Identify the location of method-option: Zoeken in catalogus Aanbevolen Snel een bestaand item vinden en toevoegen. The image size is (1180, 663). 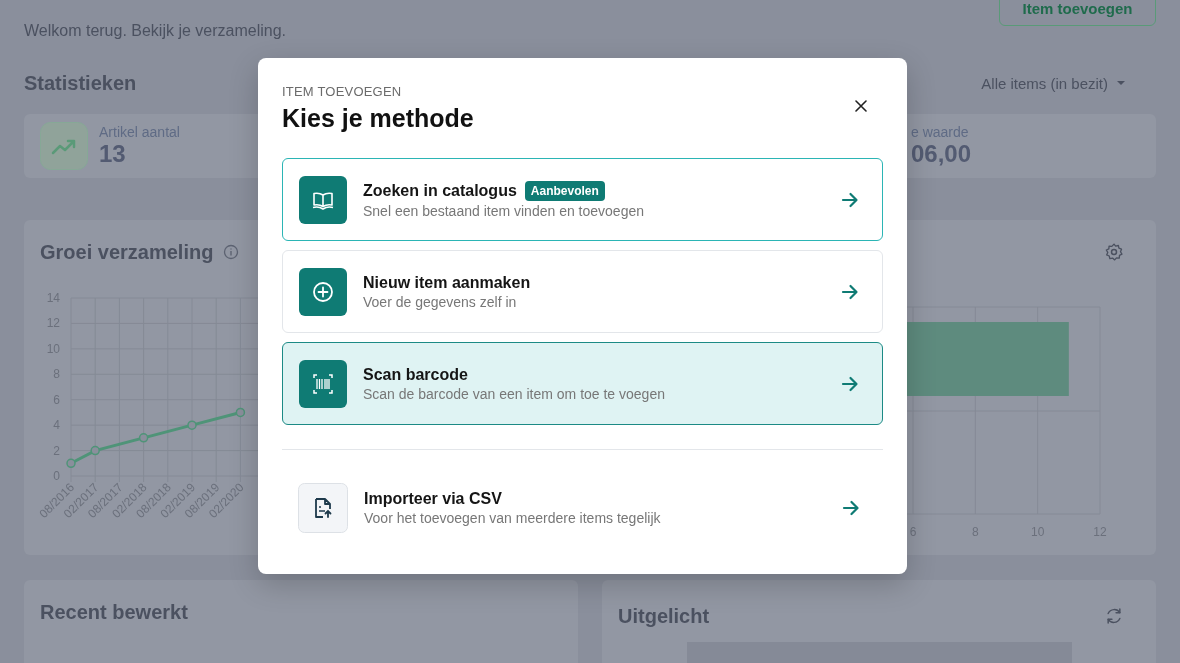
(582, 199).